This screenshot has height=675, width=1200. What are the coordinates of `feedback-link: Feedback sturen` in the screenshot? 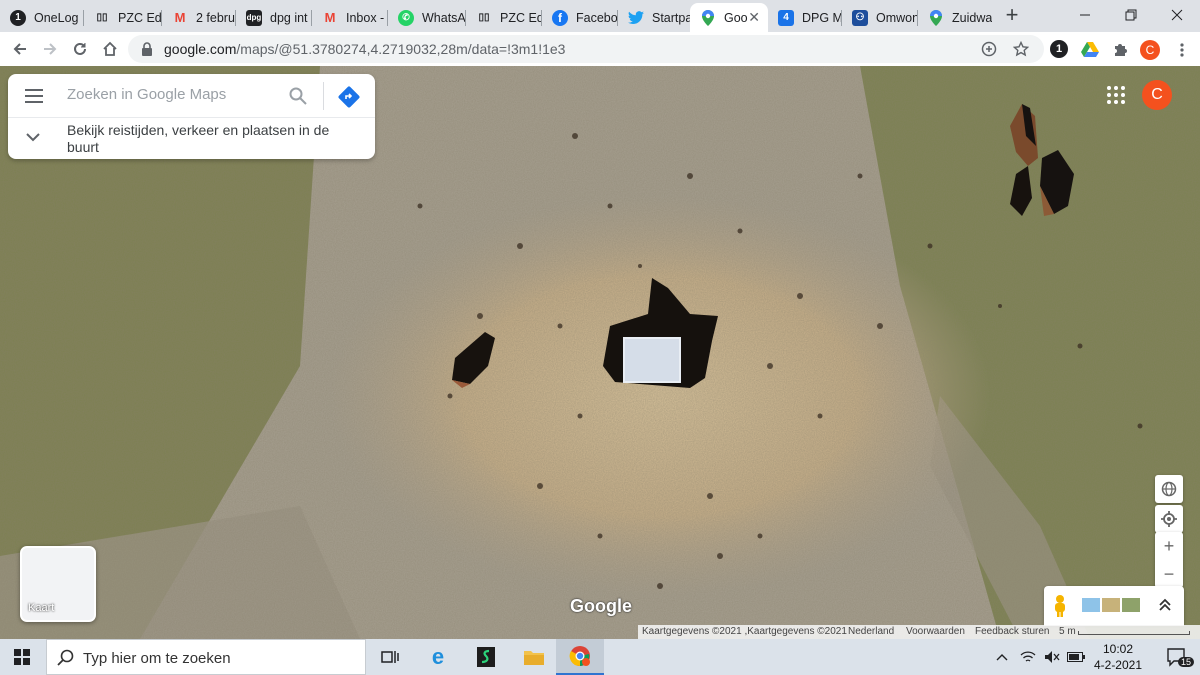 It's located at (1012, 631).